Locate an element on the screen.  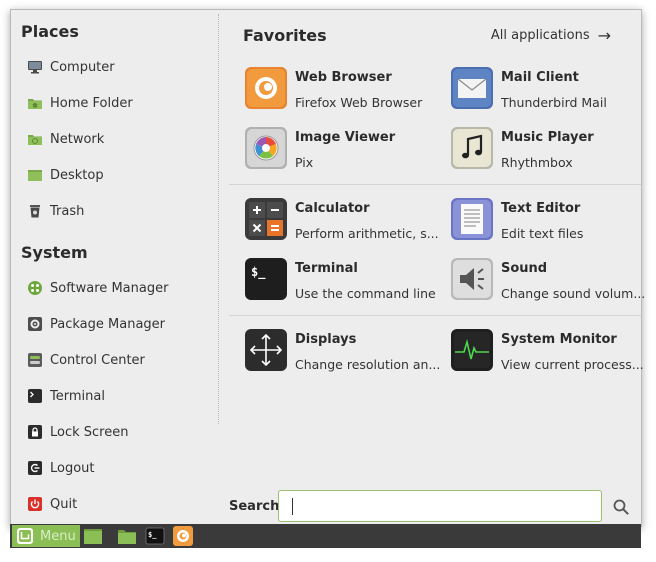
places-item-label: Trash is located at coordinates (67, 211).